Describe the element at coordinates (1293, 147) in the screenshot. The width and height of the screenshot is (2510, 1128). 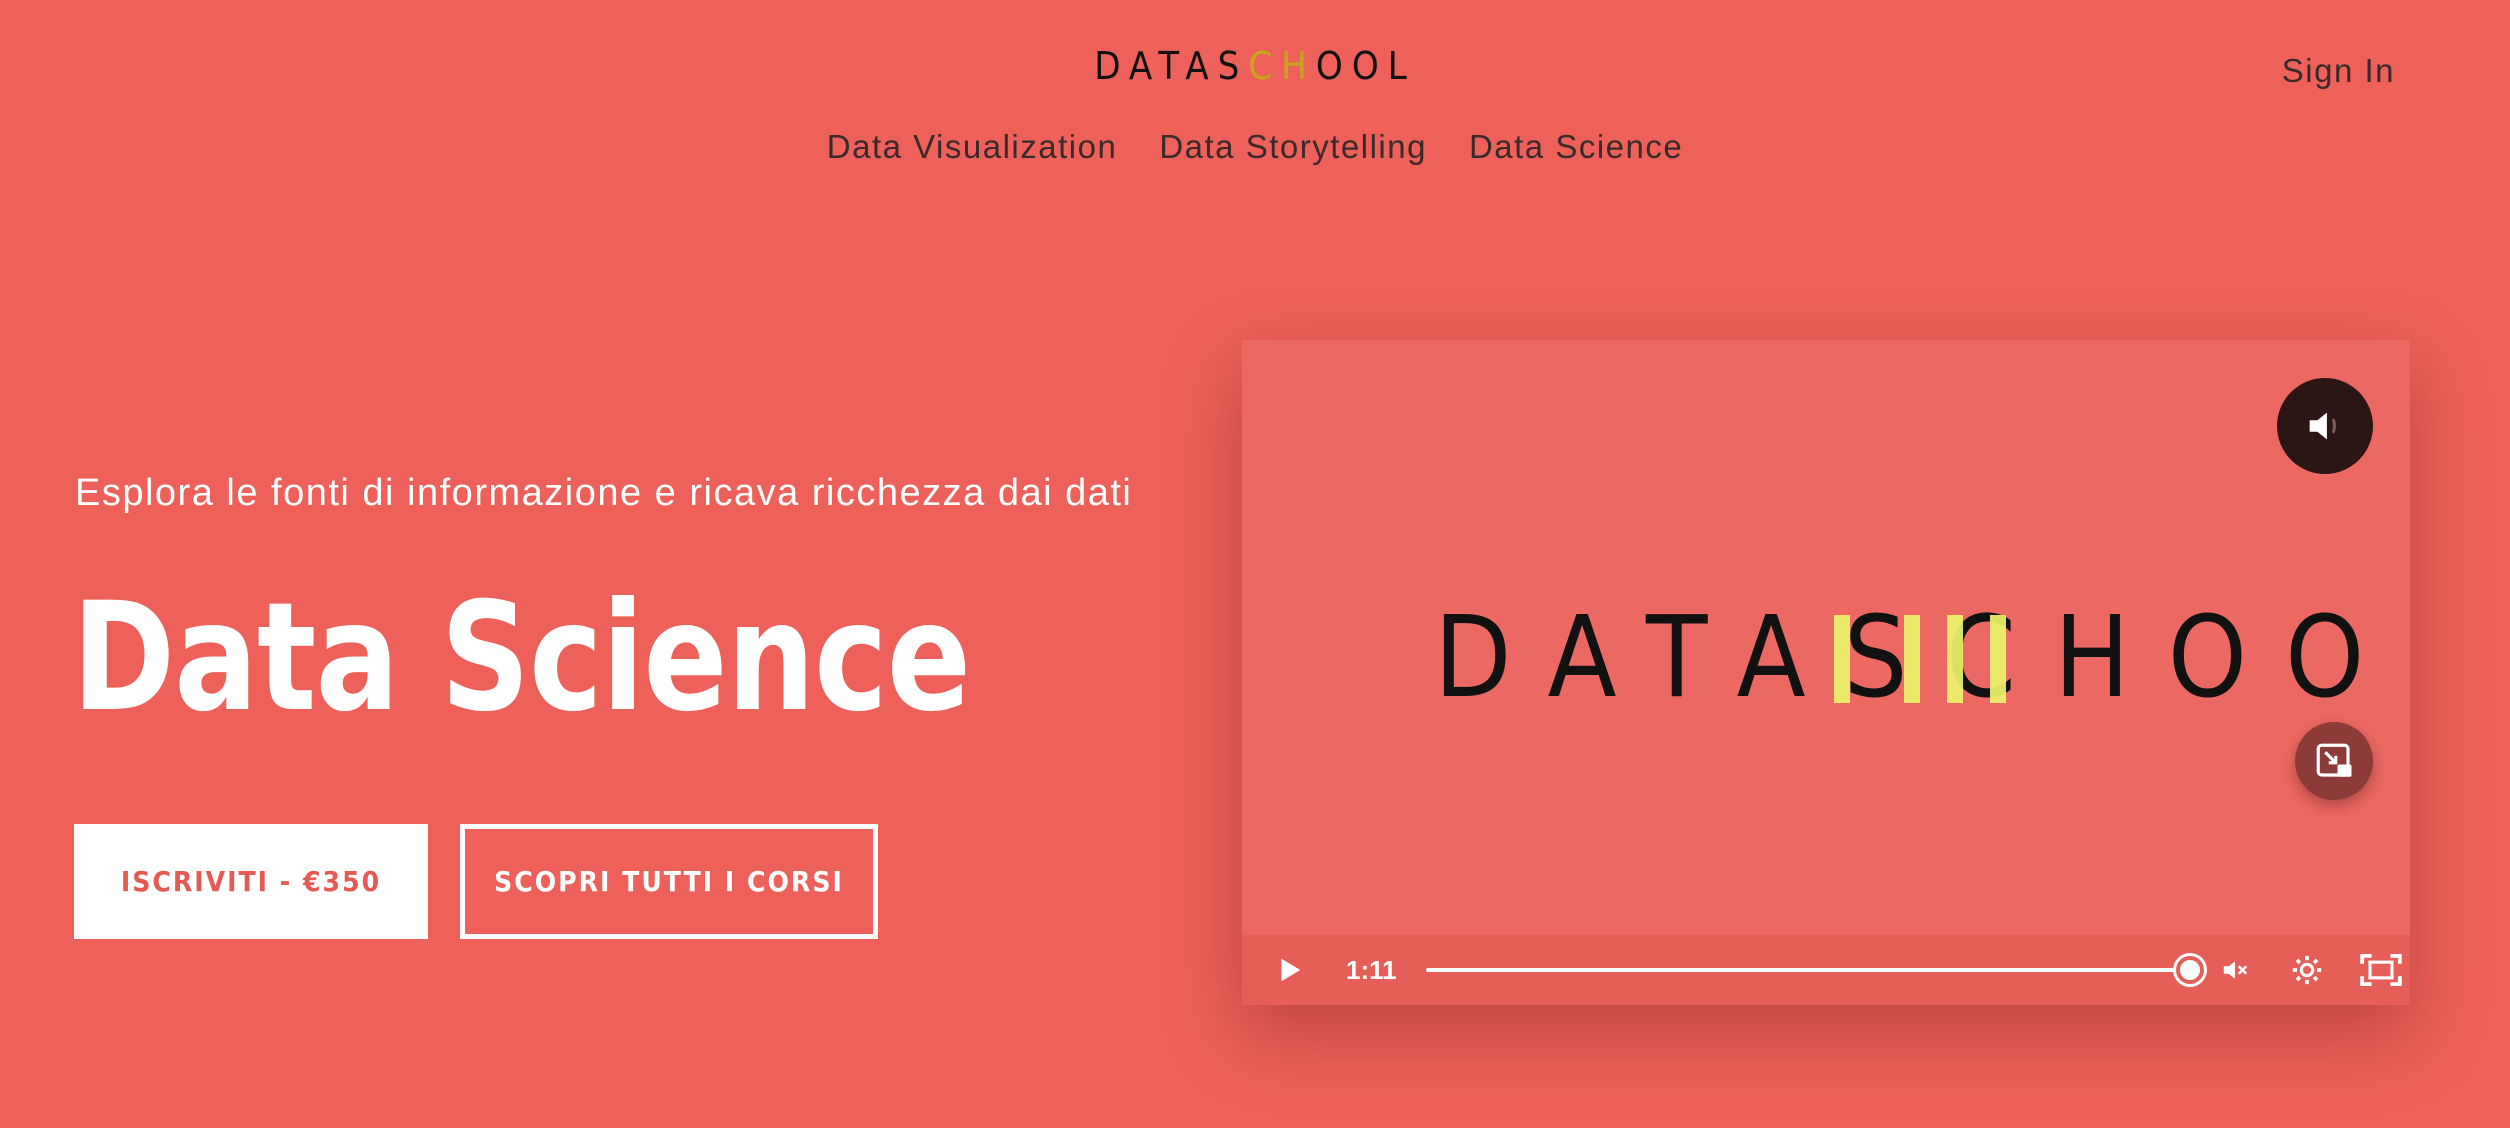
I see `nav-data-storytelling: Data Storytelling` at that location.